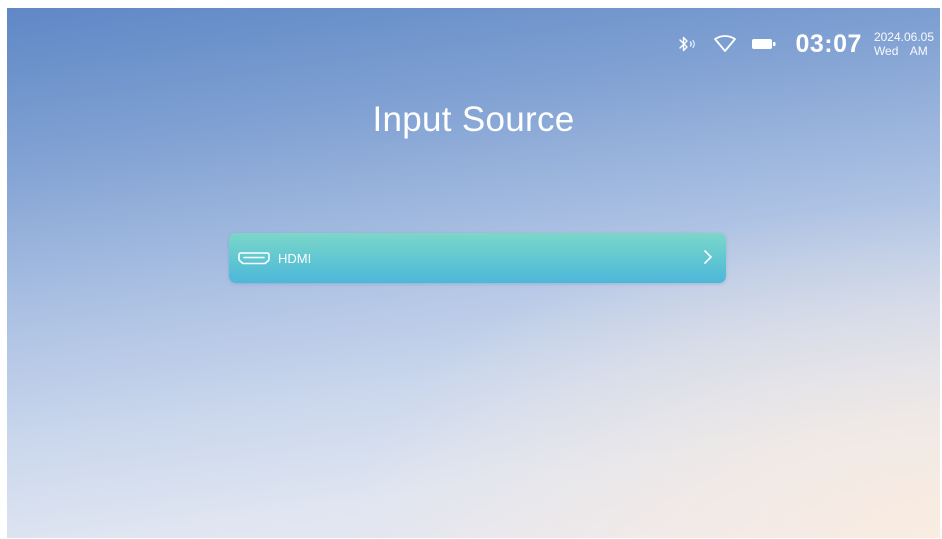  I want to click on date-text: 2024.06.05, so click(903, 37).